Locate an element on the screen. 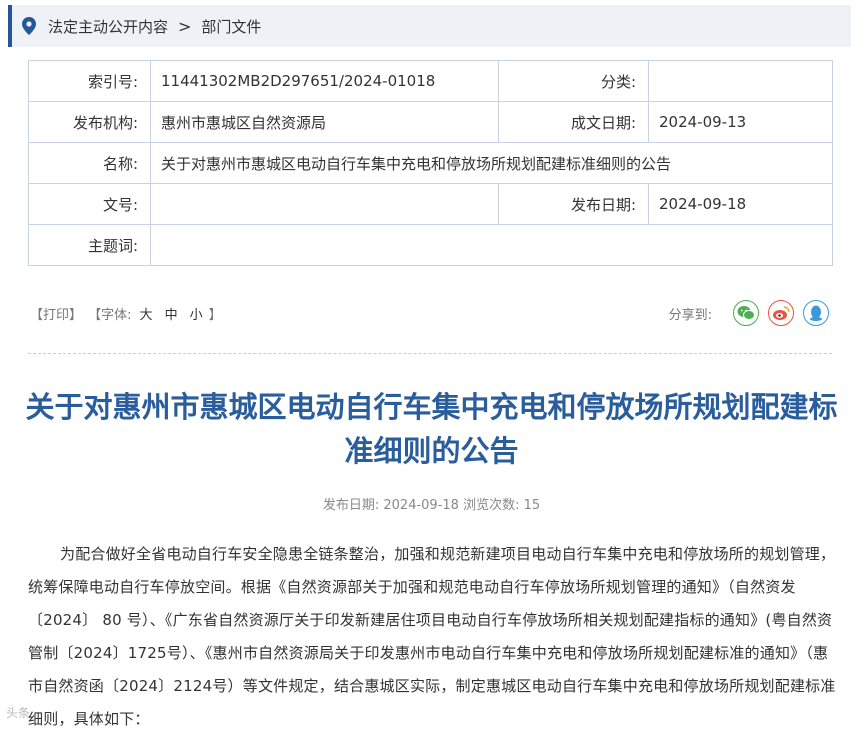 This screenshot has height=736, width=863. breadcrumb-item-public-content: 法定主动公开内容 is located at coordinates (108, 26).